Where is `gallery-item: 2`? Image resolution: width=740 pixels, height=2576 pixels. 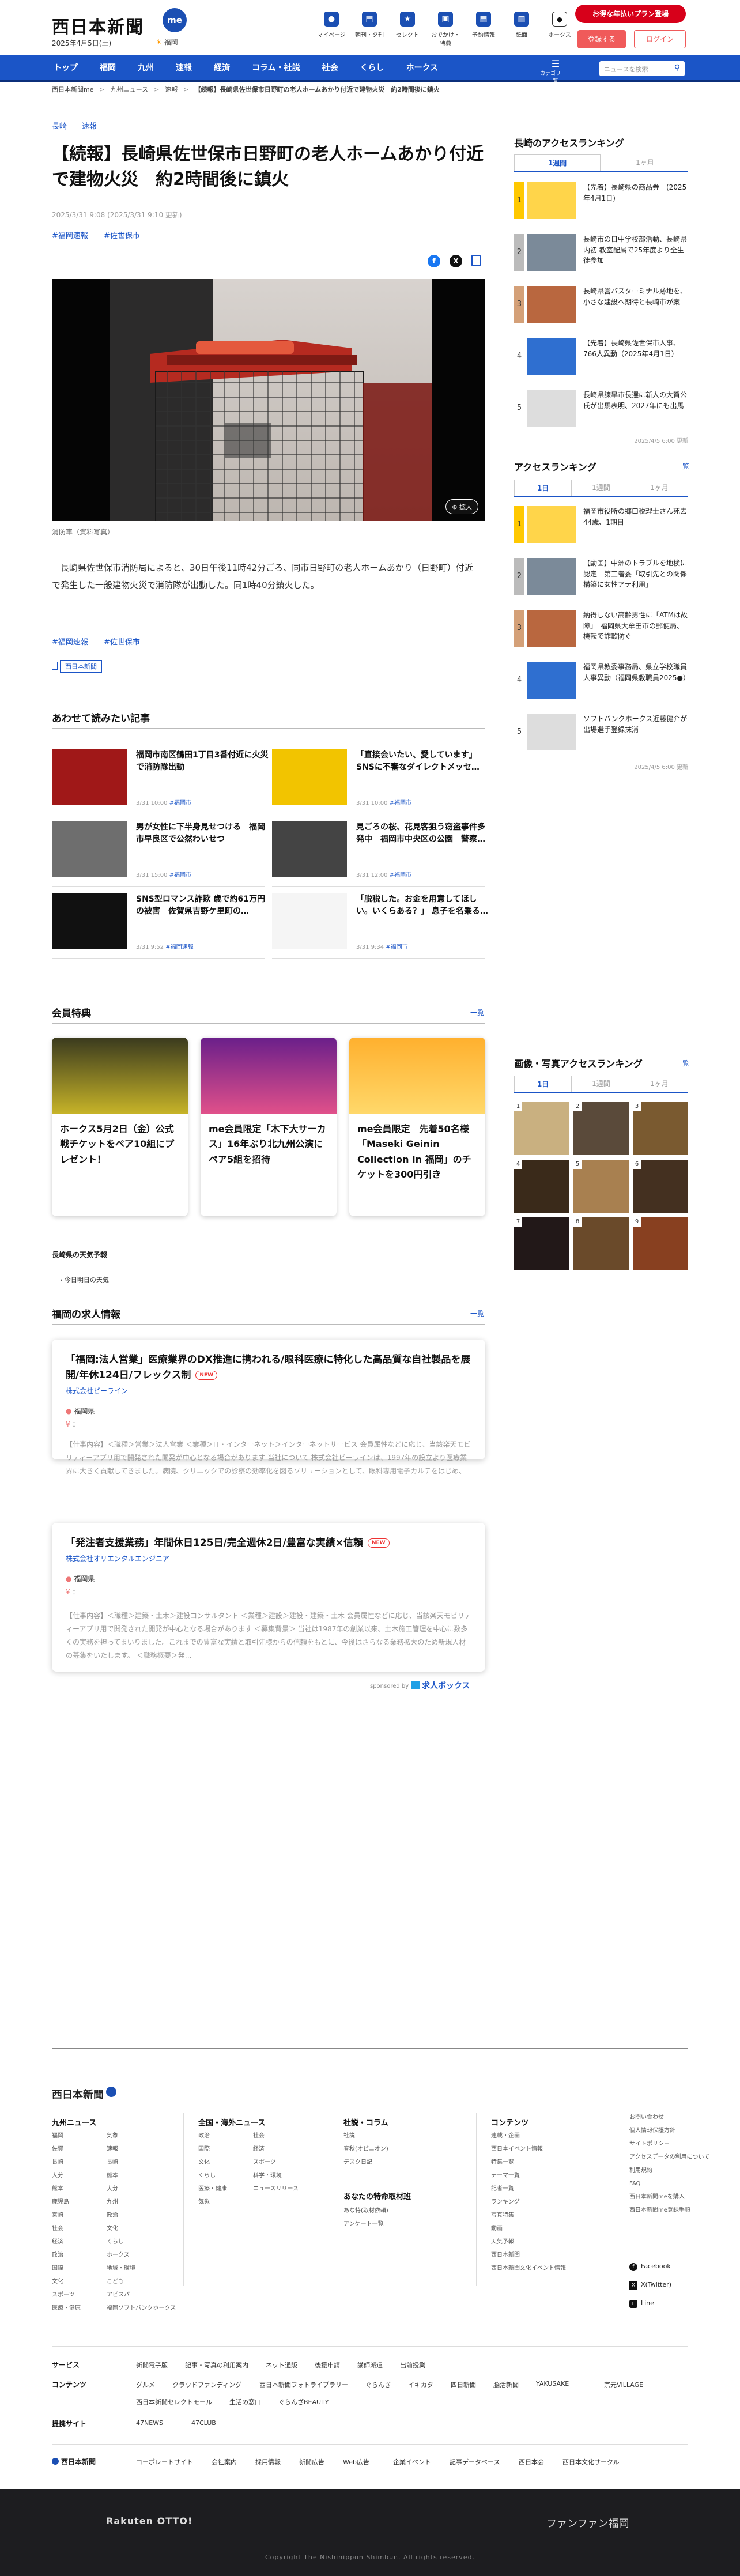 gallery-item: 2 is located at coordinates (601, 1128).